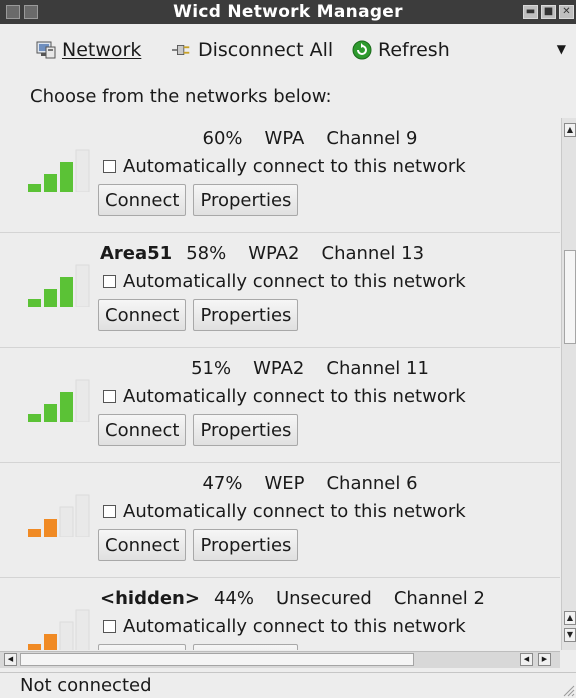 Image resolution: width=576 pixels, height=698 pixels. I want to click on plug-icon, so click(182, 50).